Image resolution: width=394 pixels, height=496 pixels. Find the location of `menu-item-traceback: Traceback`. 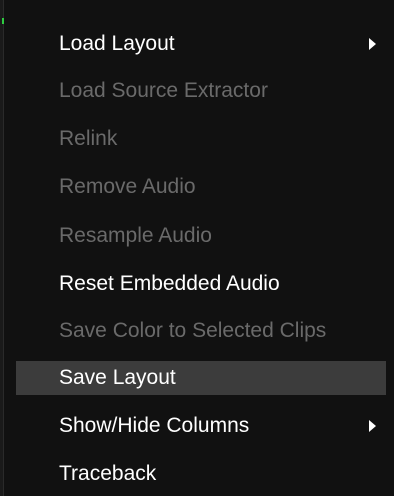

menu-item-traceback: Traceback is located at coordinates (201, 474).